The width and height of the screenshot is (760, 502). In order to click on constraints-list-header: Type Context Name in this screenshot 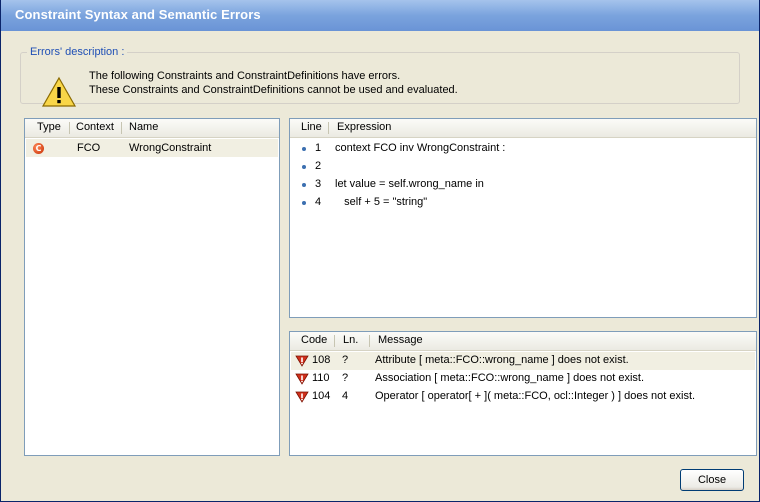, I will do `click(152, 128)`.